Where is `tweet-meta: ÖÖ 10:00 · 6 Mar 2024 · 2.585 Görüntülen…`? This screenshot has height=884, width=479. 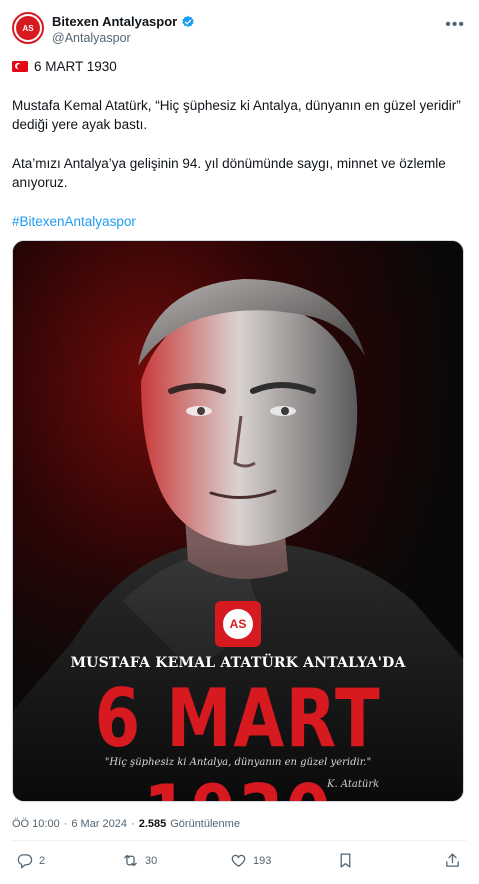
tweet-meta: ÖÖ 10:00 · 6 Mar 2024 · 2.585 Görüntülen… is located at coordinates (126, 824).